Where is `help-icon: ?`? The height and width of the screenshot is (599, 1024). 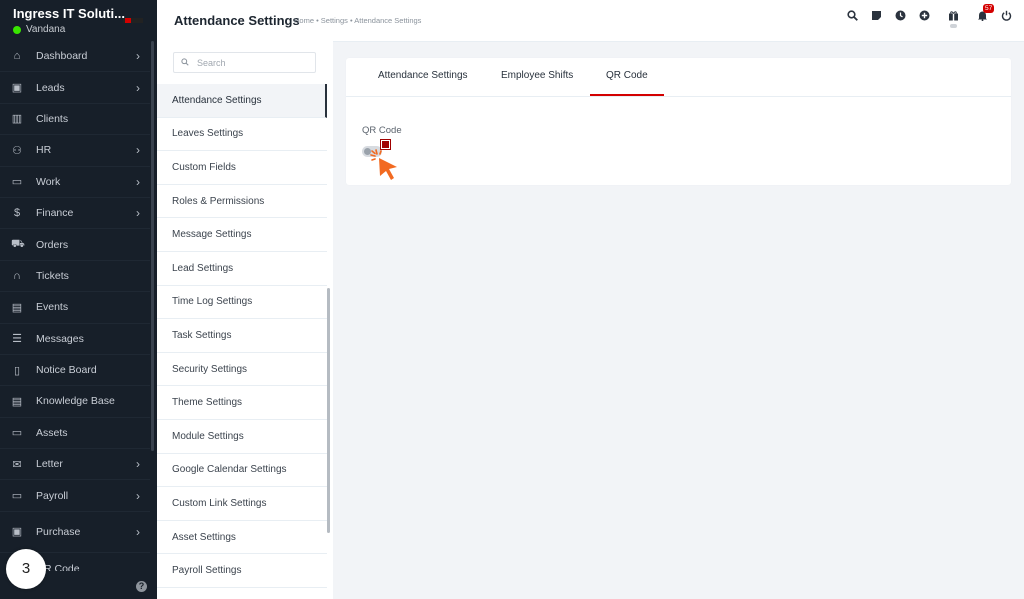
help-icon: ? is located at coordinates (141, 586).